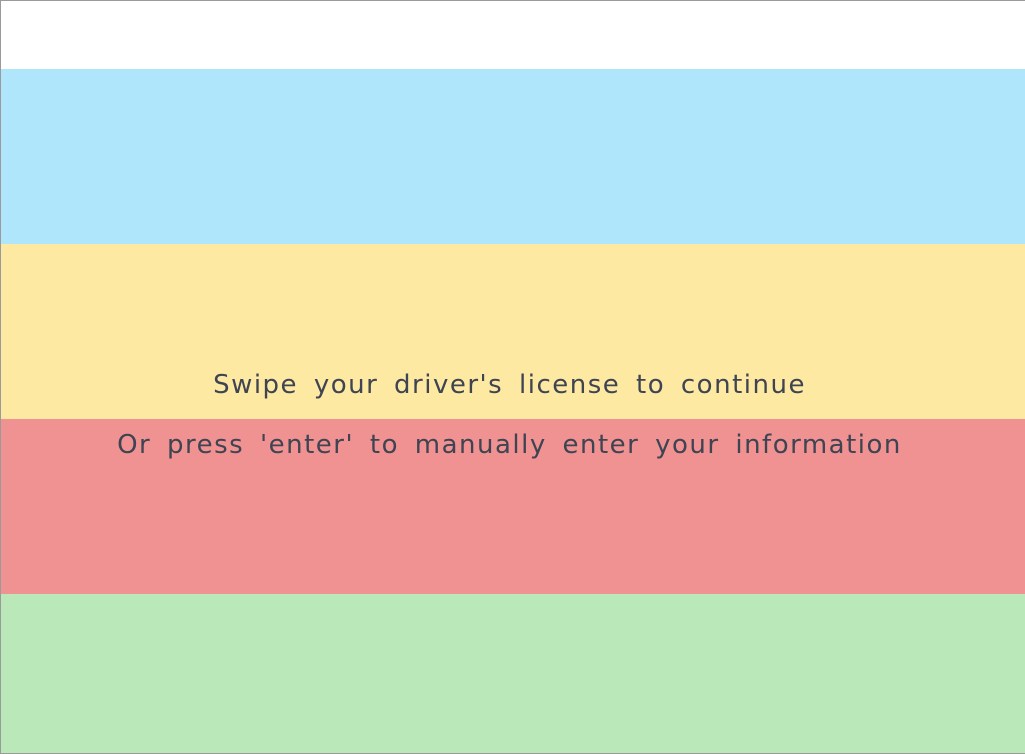 Image resolution: width=1025 pixels, height=754 pixels. I want to click on swipe-license-message: Swipe your driver's license to continue, so click(509, 385).